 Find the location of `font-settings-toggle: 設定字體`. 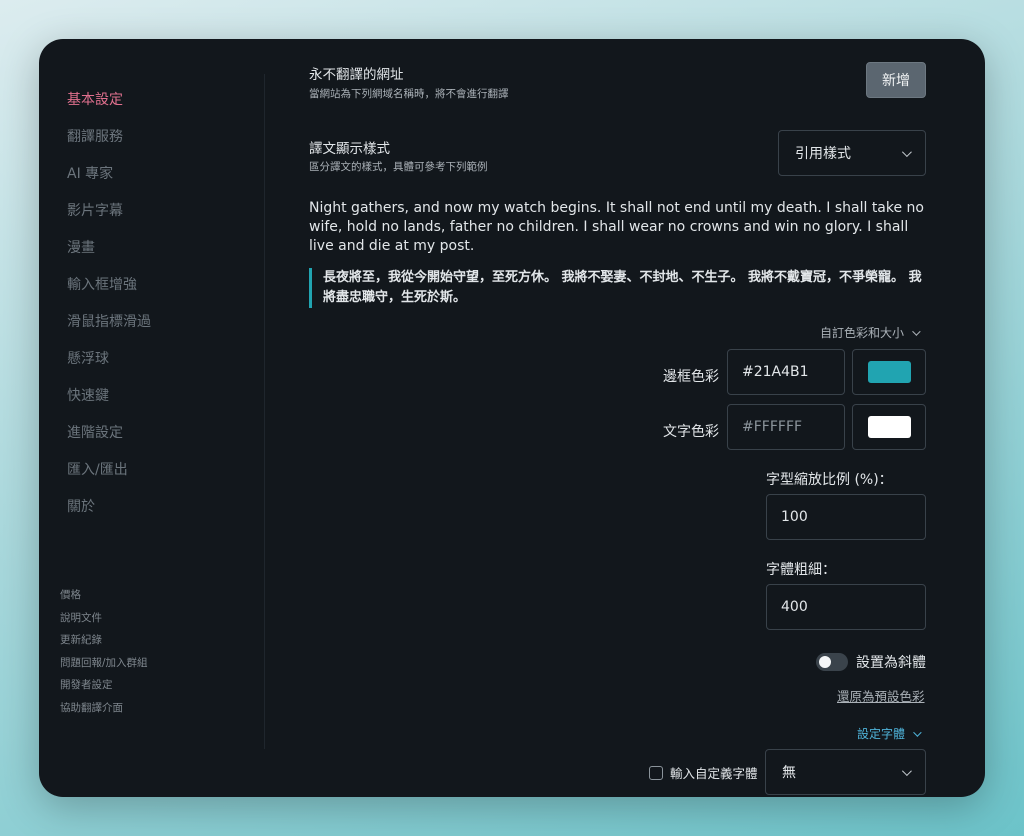

font-settings-toggle: 設定字體 is located at coordinates (889, 733).